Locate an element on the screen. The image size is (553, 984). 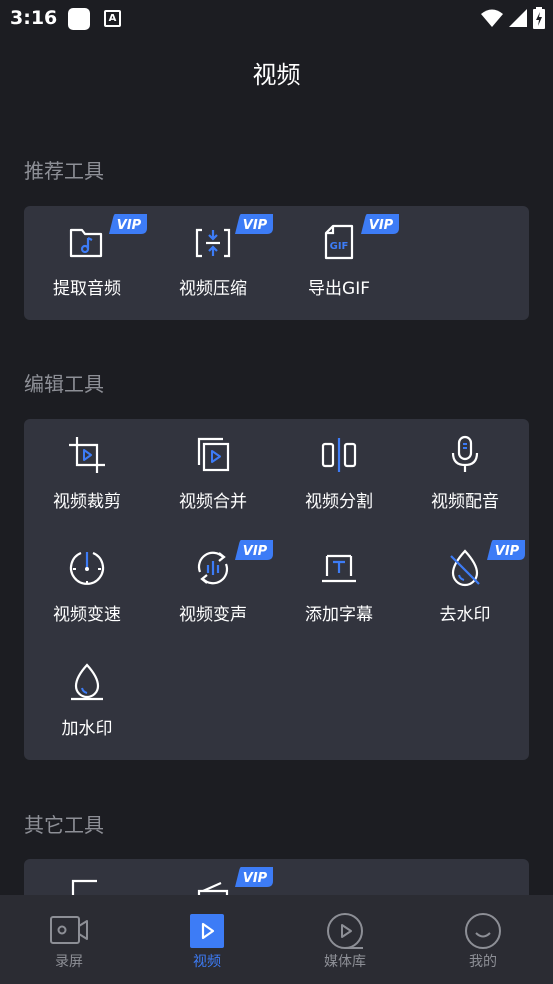
status-indicators is located at coordinates (513, 18).